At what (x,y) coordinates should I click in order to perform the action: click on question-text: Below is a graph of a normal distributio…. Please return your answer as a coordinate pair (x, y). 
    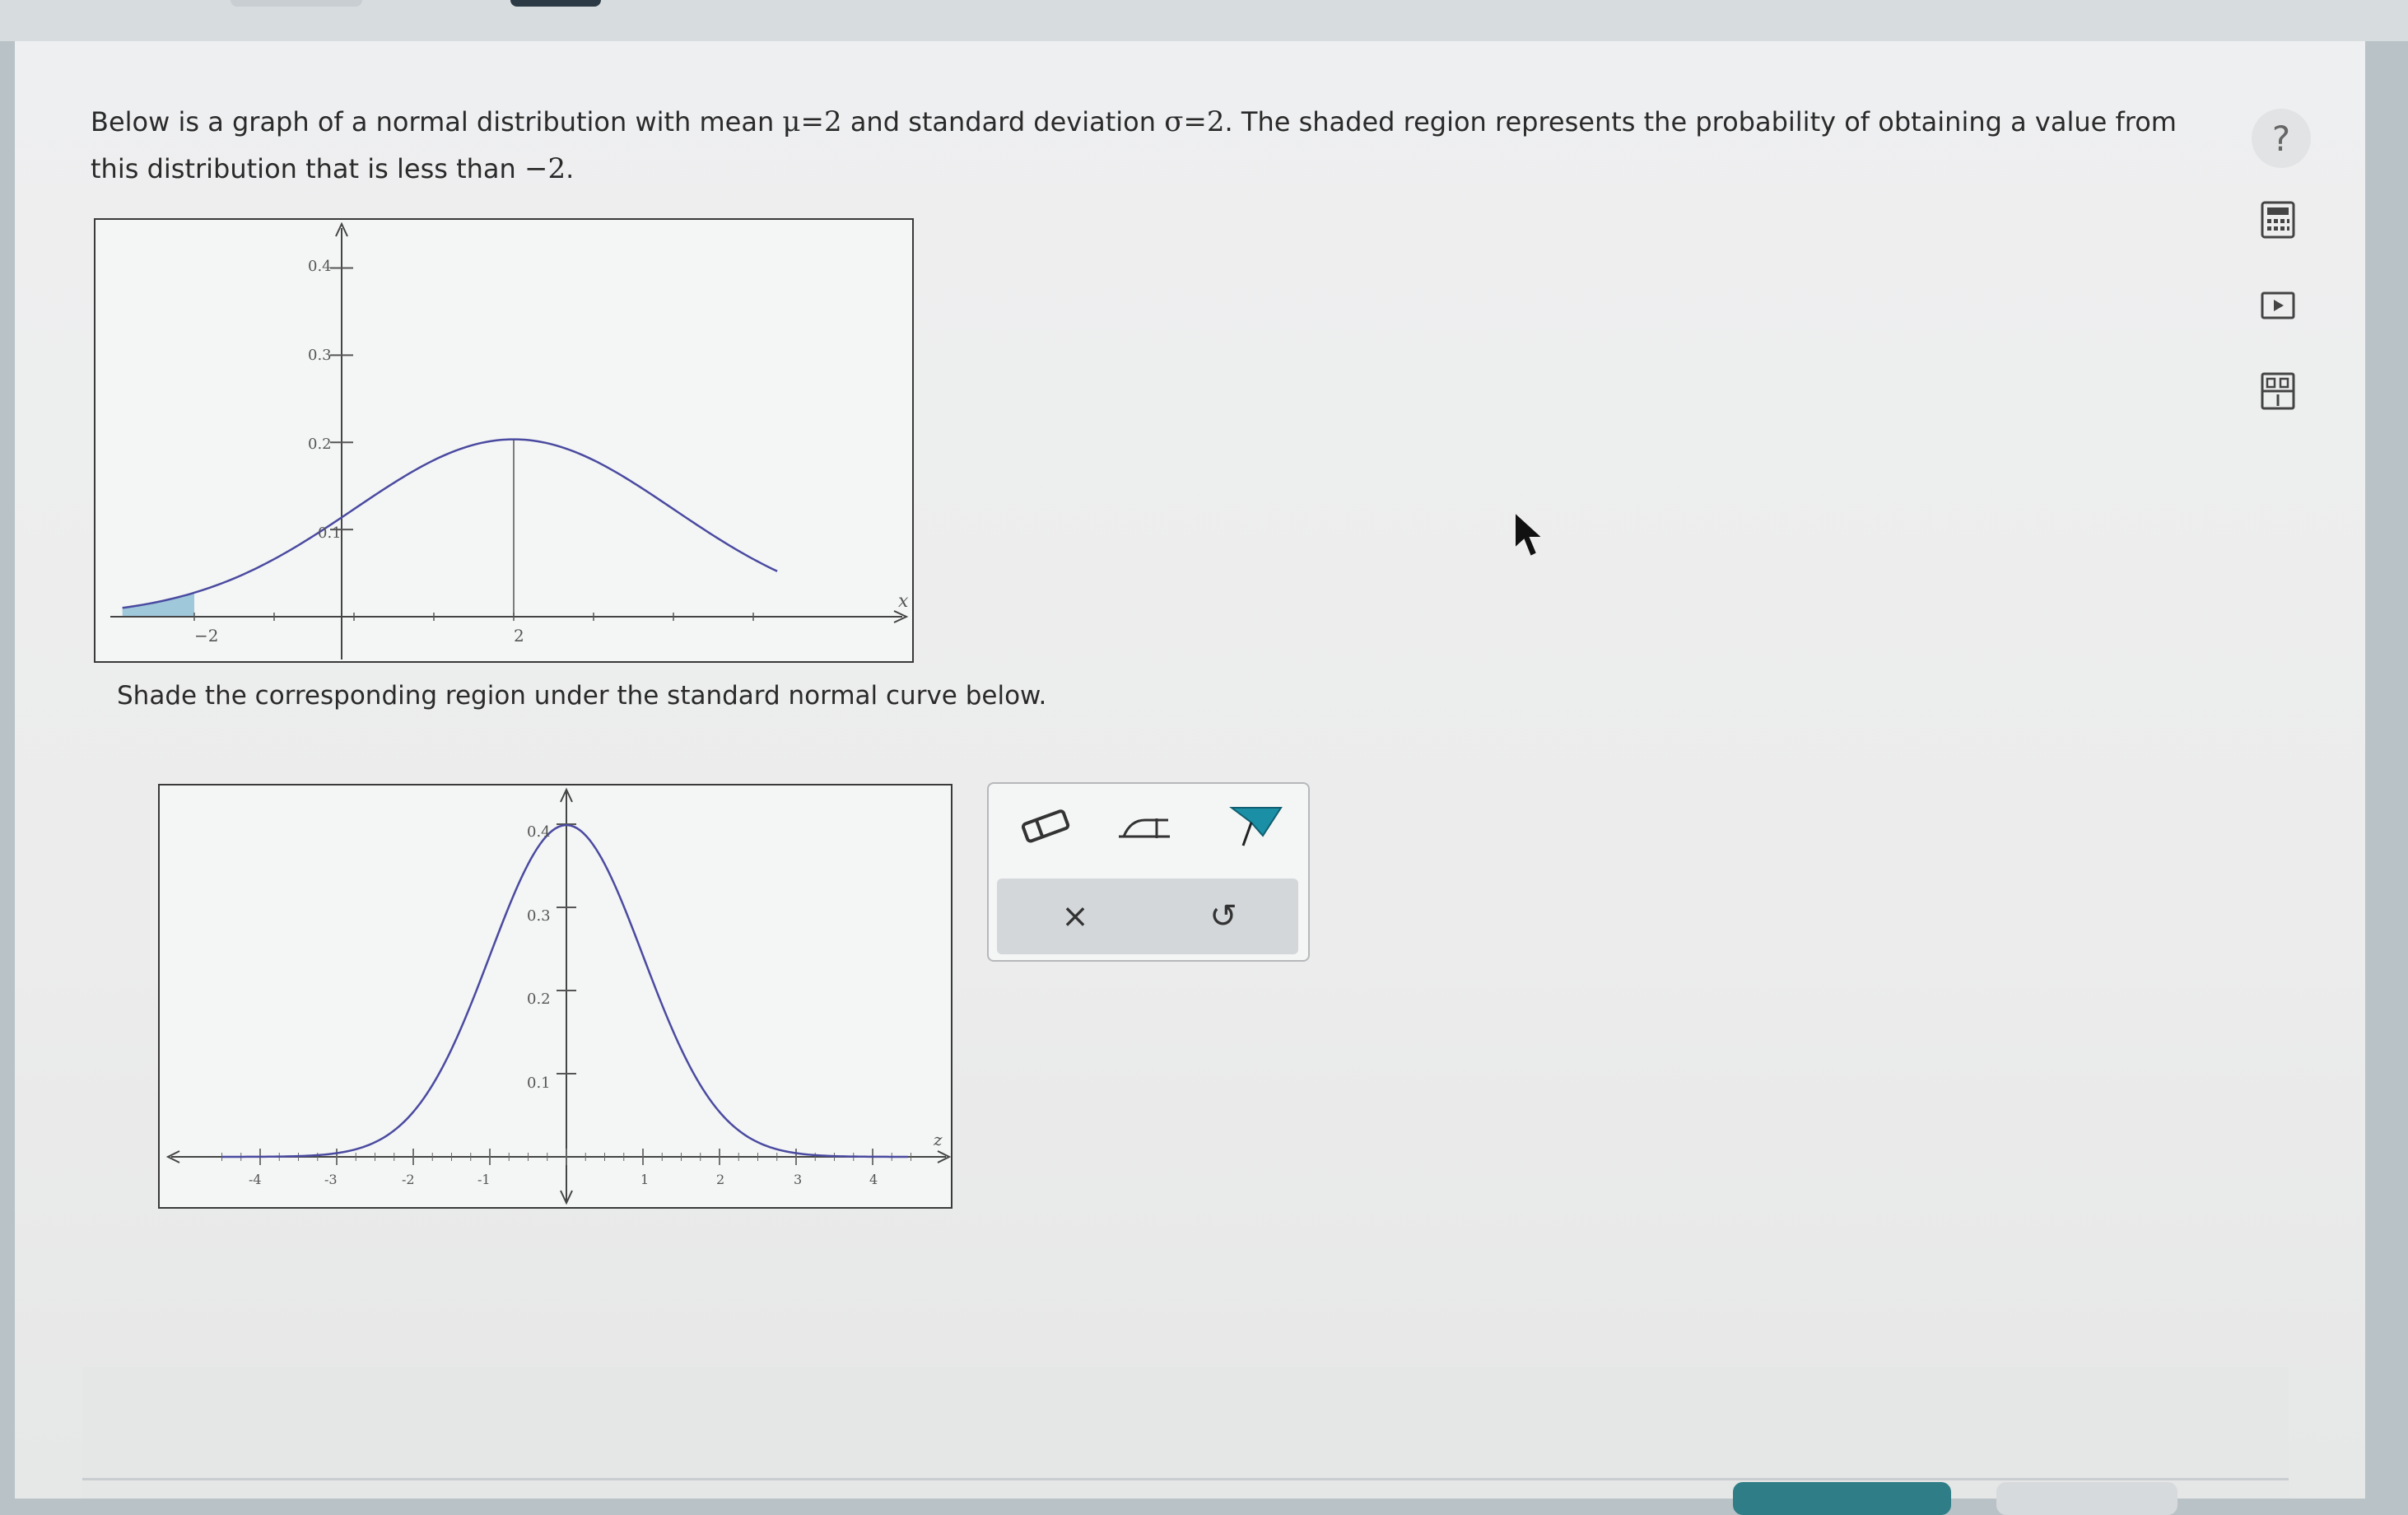
    Looking at the image, I should click on (1144, 146).